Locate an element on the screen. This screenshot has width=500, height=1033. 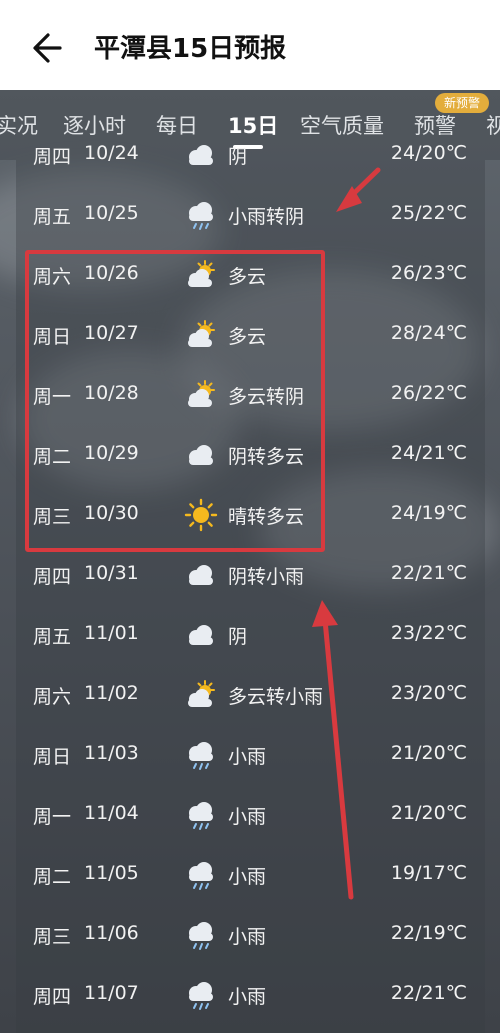
new-warning-badge: 新预警 is located at coordinates (462, 103).